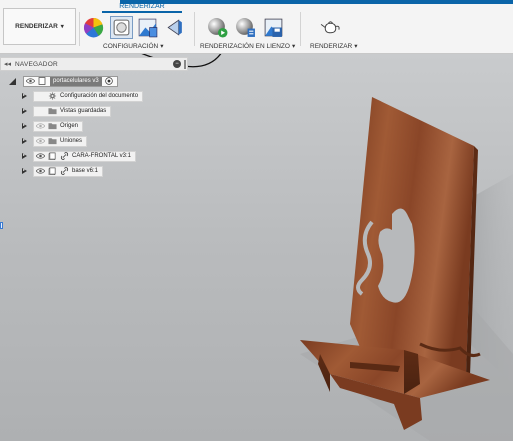  What do you see at coordinates (7, 64) in the screenshot?
I see `collapse-icon: ◂◂` at bounding box center [7, 64].